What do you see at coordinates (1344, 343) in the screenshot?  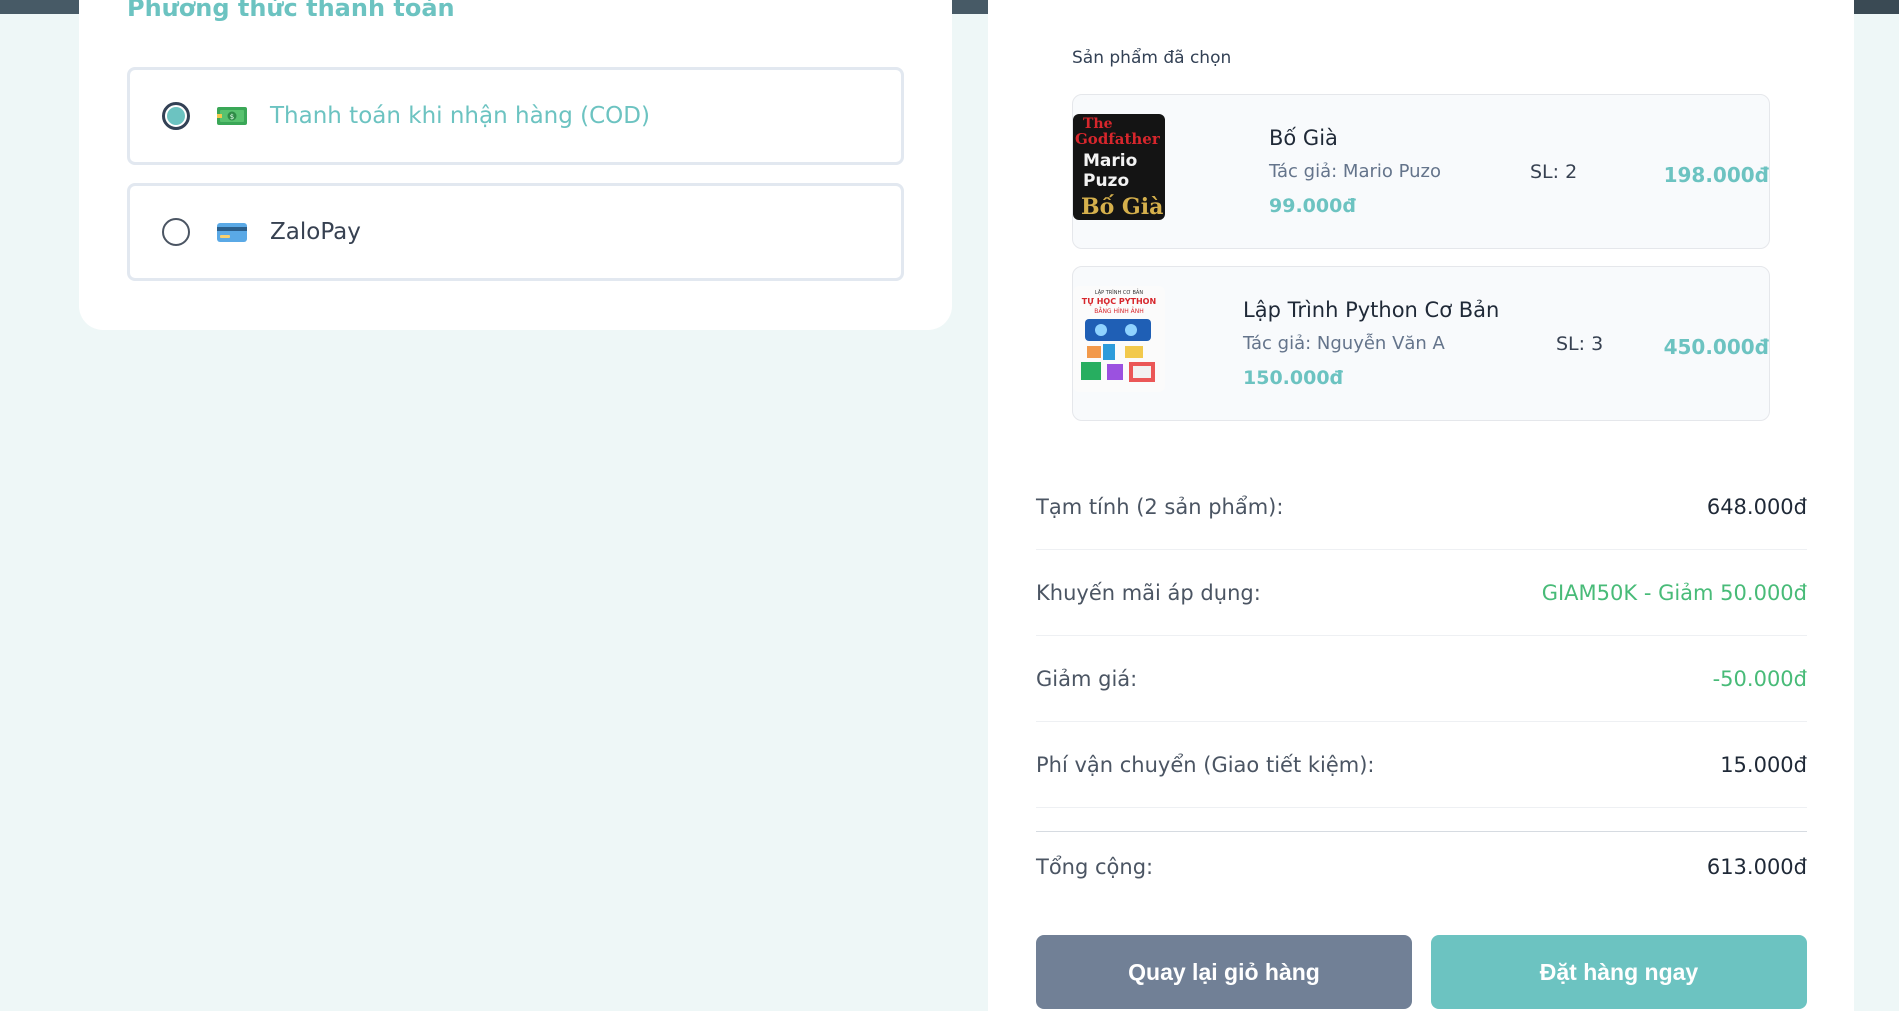 I see `product-author: Tác giả: Nguyễn Văn A` at bounding box center [1344, 343].